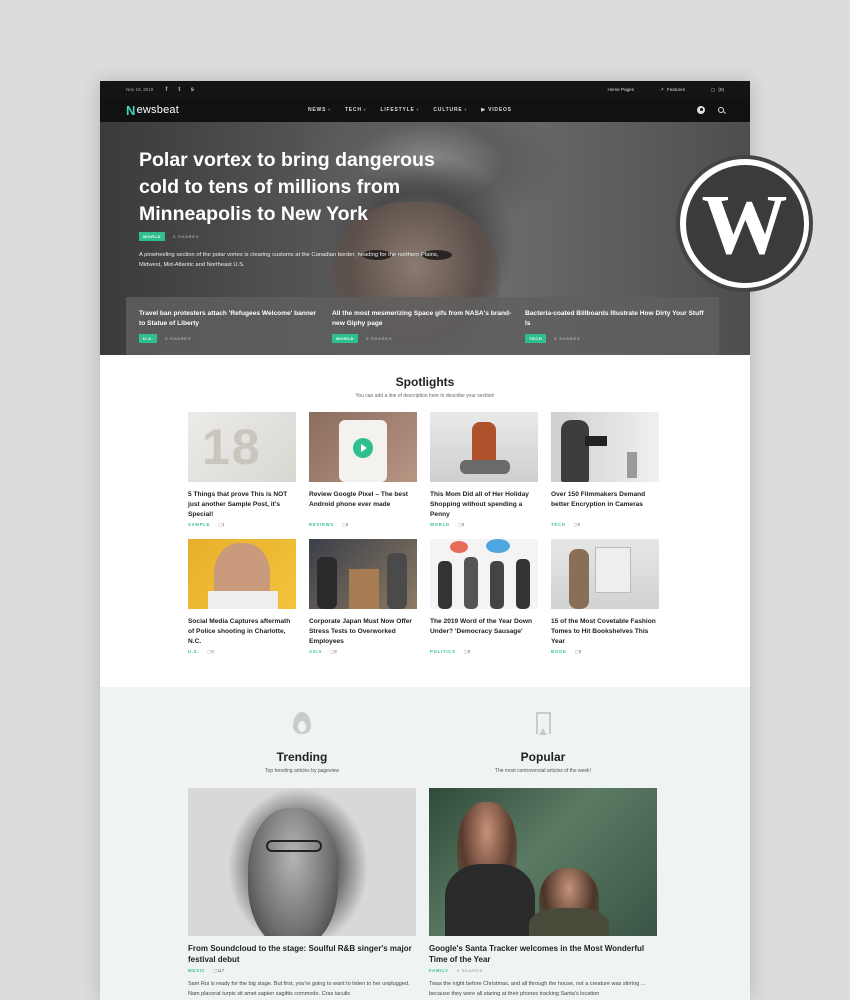  I want to click on speech-bubble-graphic, so click(498, 546).